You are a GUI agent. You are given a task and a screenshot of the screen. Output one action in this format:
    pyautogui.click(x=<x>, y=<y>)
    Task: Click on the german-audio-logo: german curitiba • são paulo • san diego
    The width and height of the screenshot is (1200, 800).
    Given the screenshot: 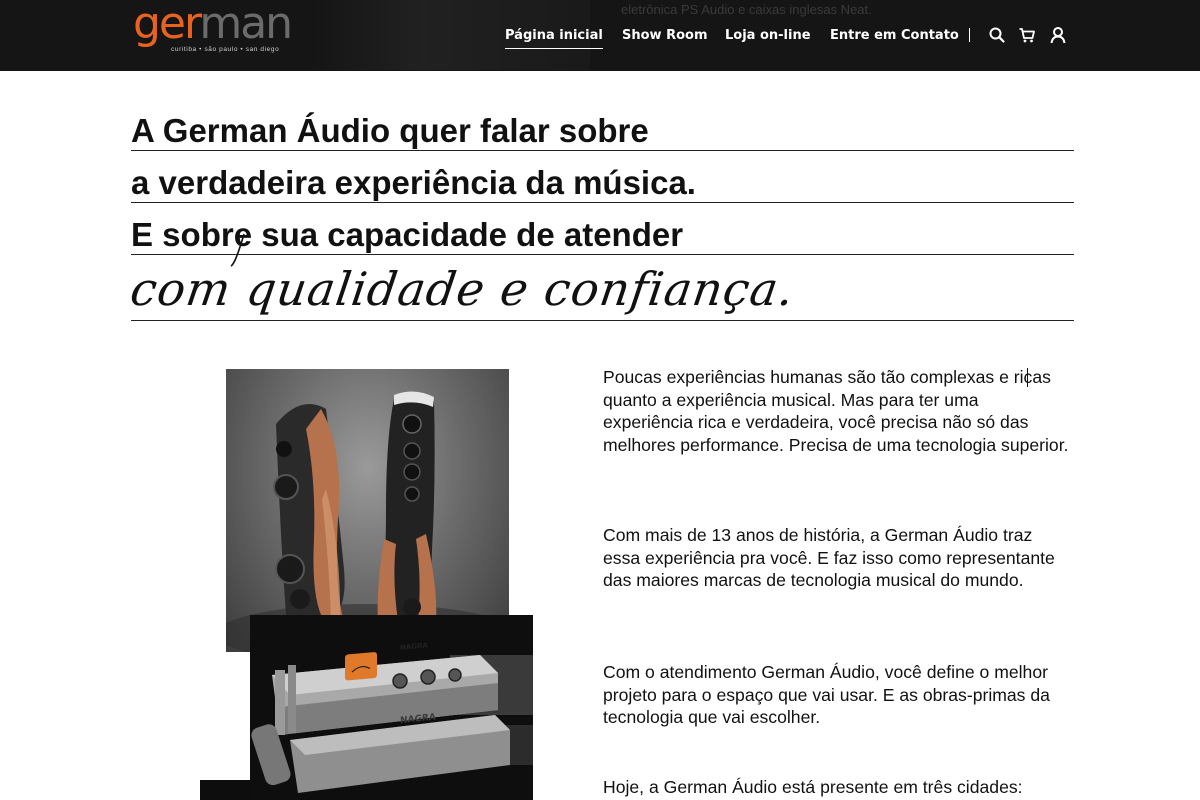 What is the action you would take?
    pyautogui.click(x=213, y=32)
    